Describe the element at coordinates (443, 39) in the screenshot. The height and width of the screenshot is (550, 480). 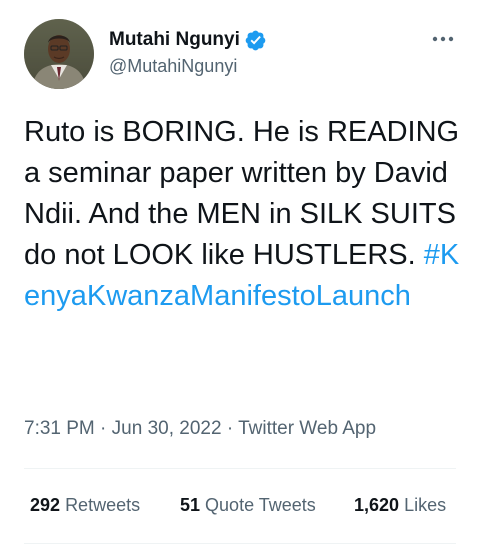
I see `more-options-icon` at that location.